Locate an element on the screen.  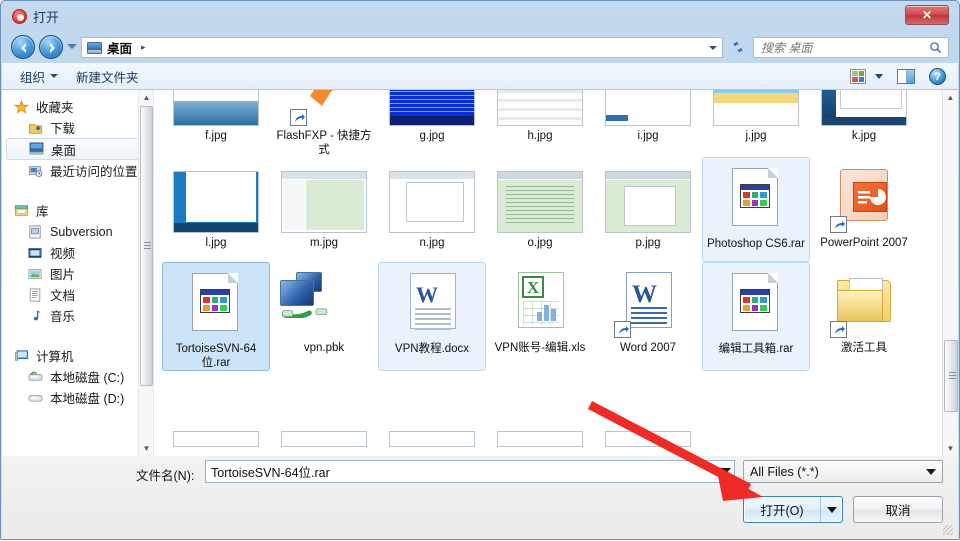
file-item: 编辑工具箱.rar is located at coordinates (756, 316).